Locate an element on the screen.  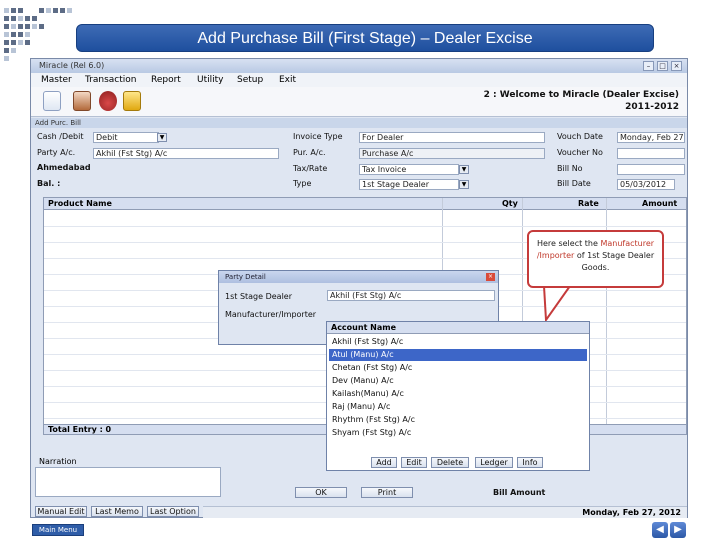
manual-edit-button: Manual Edit is located at coordinates (61, 511).